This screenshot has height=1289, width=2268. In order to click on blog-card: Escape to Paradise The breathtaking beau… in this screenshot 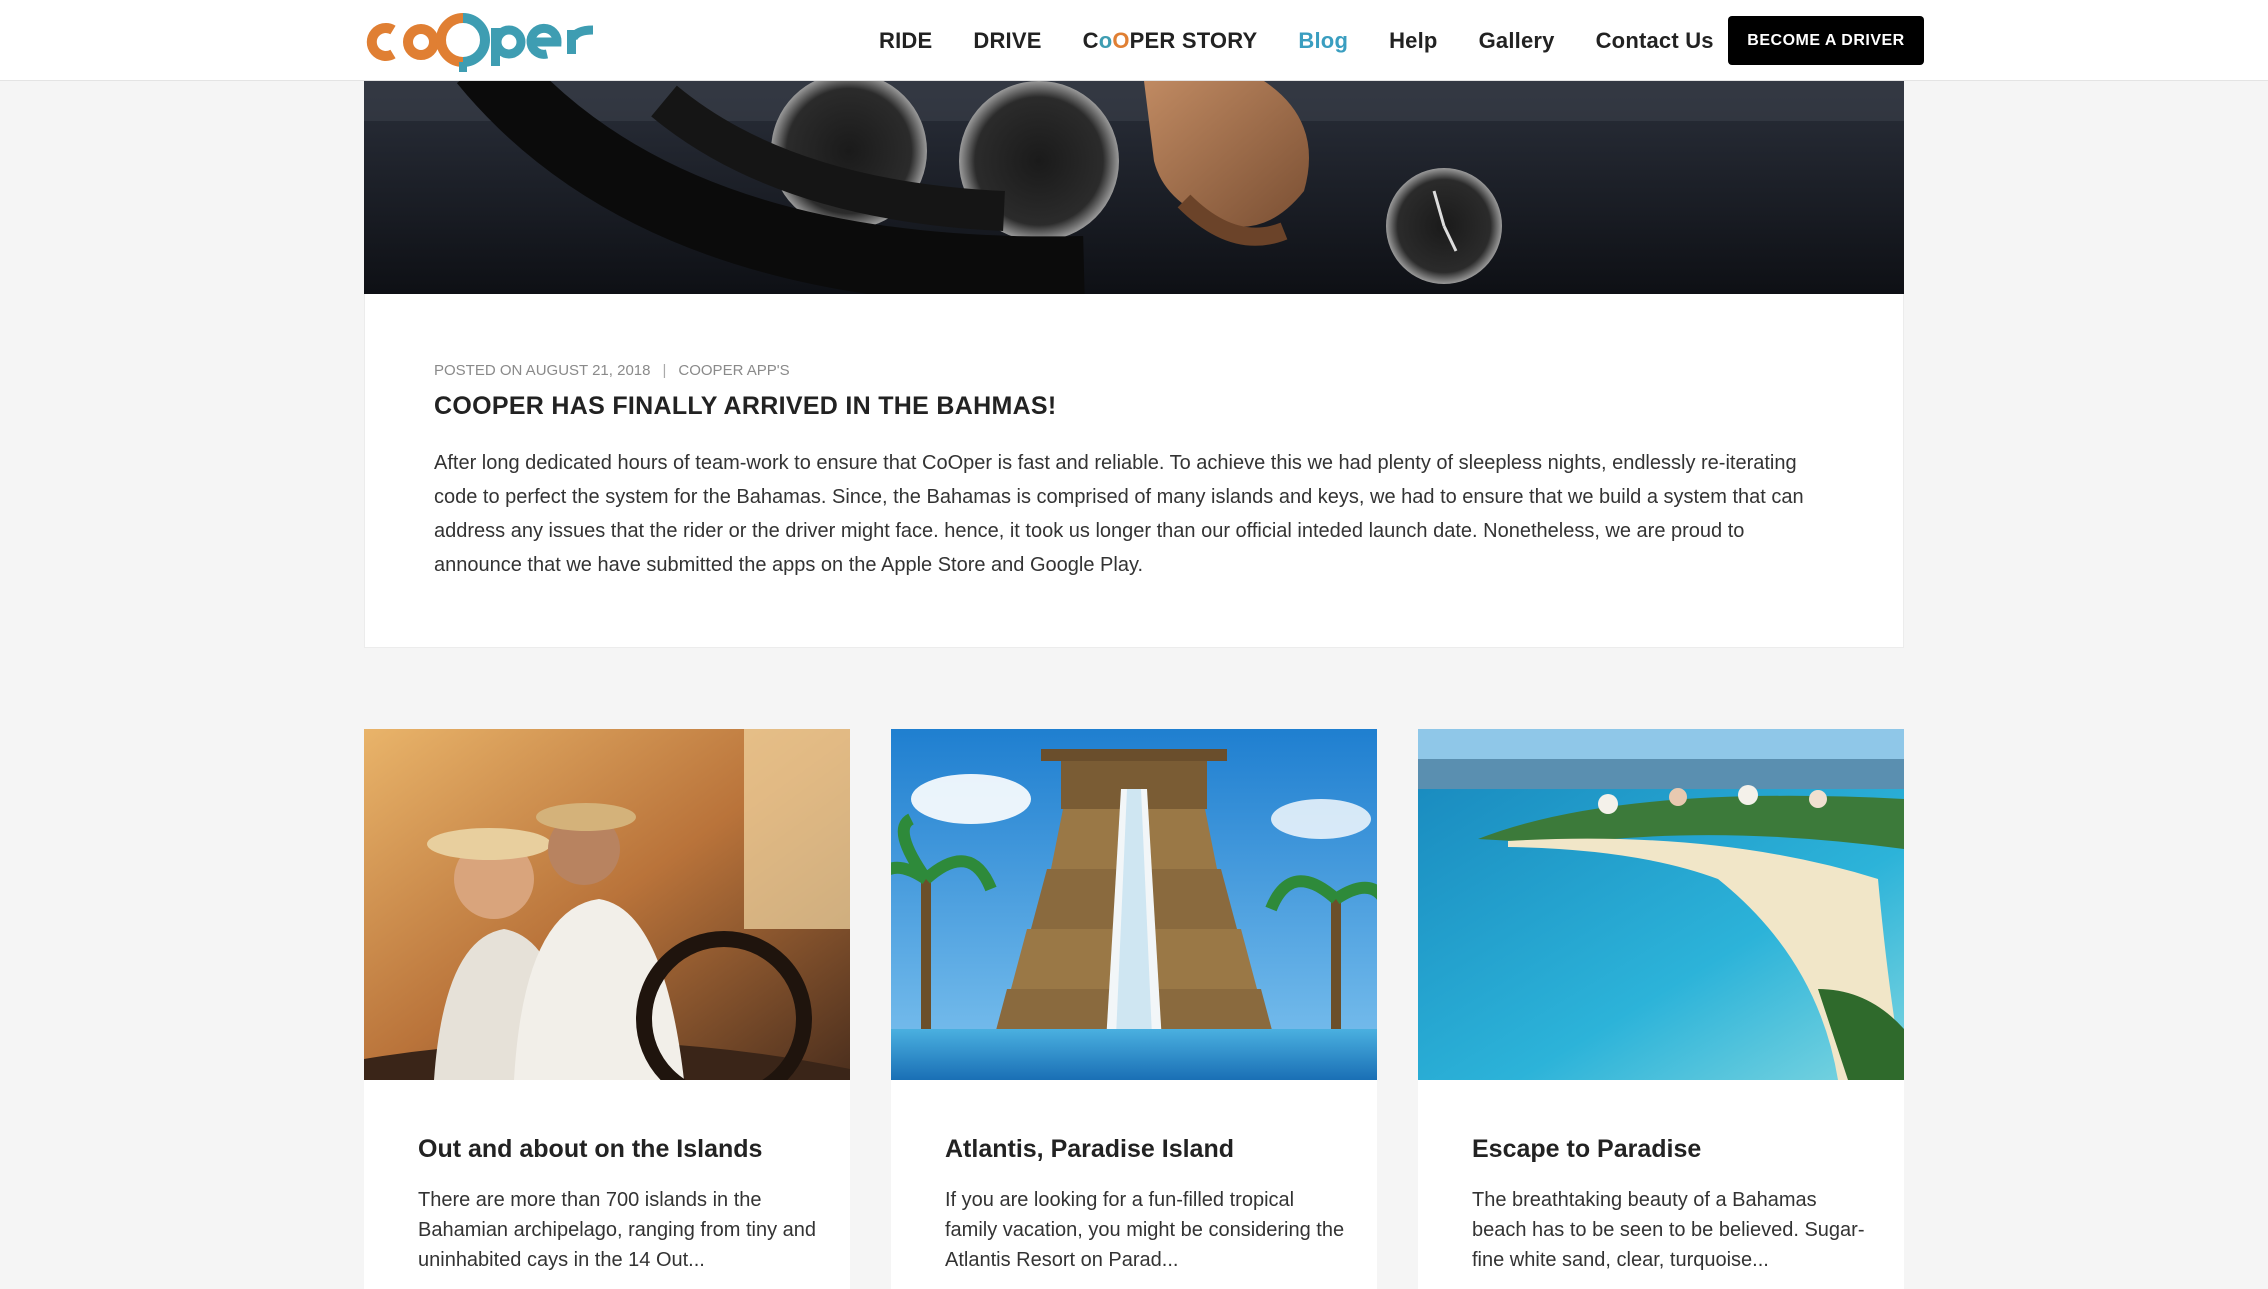, I will do `click(1661, 1009)`.